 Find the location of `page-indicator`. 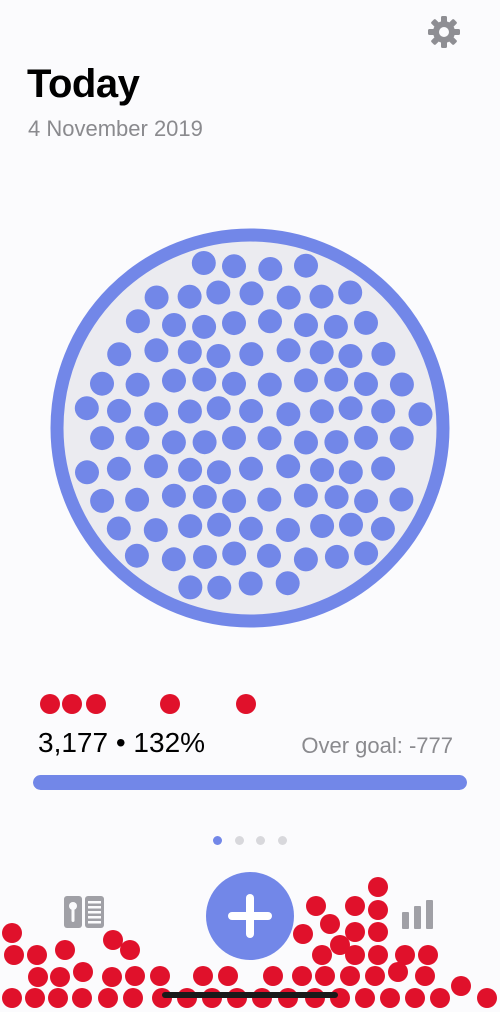

page-indicator is located at coordinates (250, 843).